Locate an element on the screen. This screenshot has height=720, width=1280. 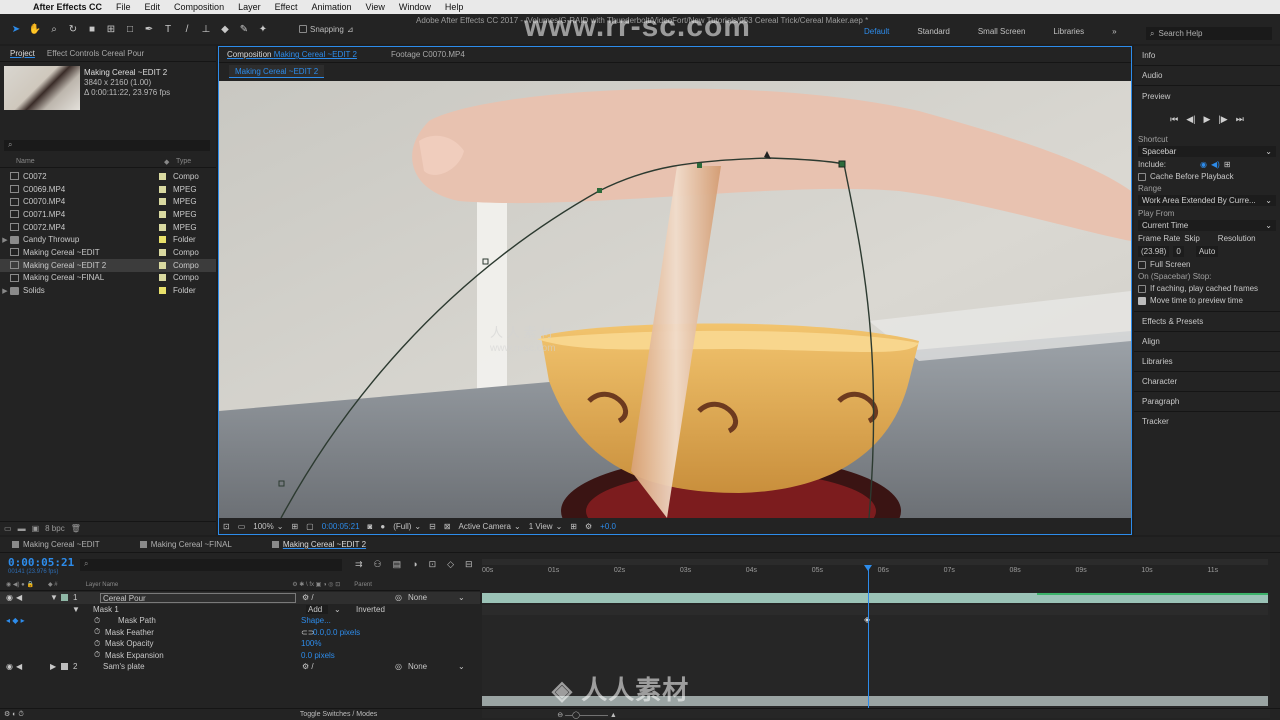
type-tool-icon: T is located at coordinates (168, 29).